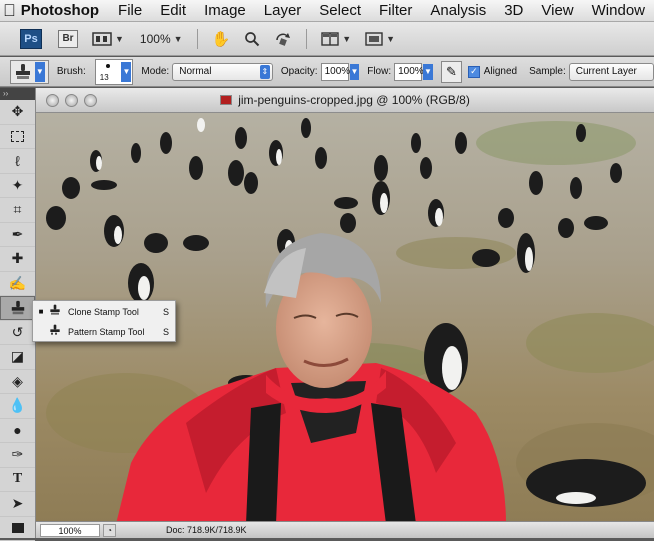  I want to click on document-file-icon, so click(226, 100).